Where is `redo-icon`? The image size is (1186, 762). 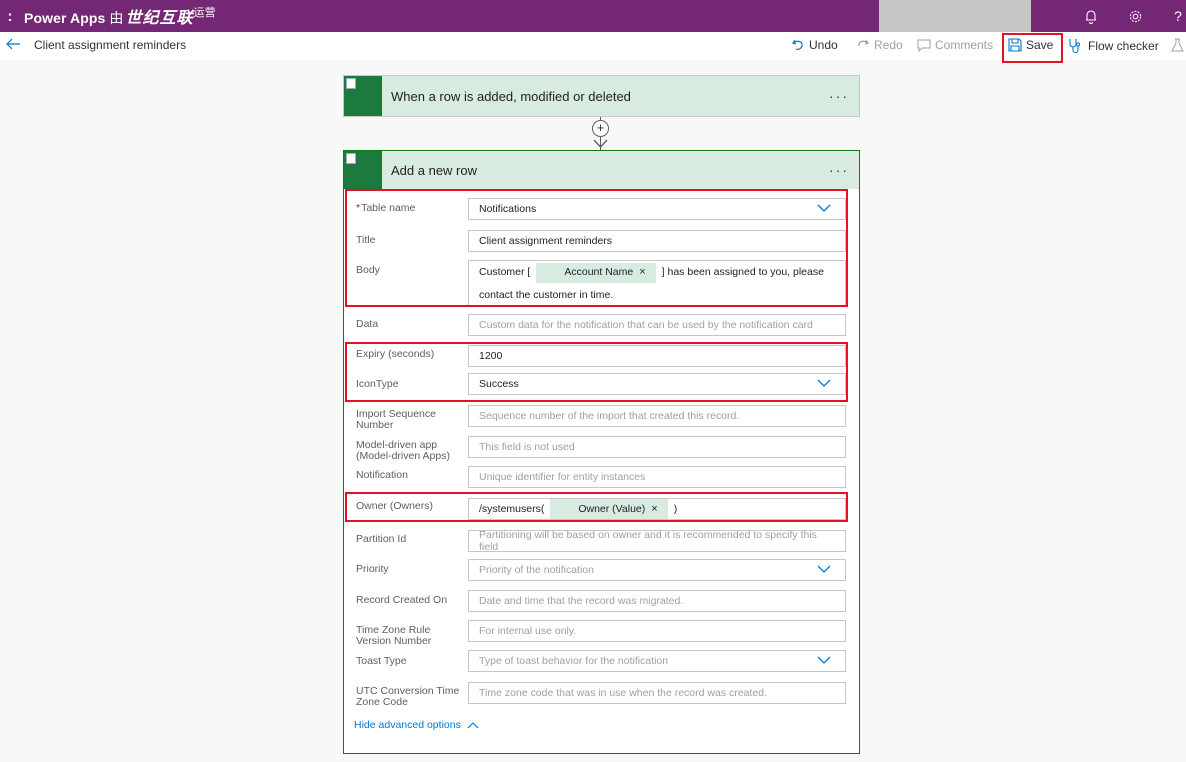
redo-icon is located at coordinates (863, 43).